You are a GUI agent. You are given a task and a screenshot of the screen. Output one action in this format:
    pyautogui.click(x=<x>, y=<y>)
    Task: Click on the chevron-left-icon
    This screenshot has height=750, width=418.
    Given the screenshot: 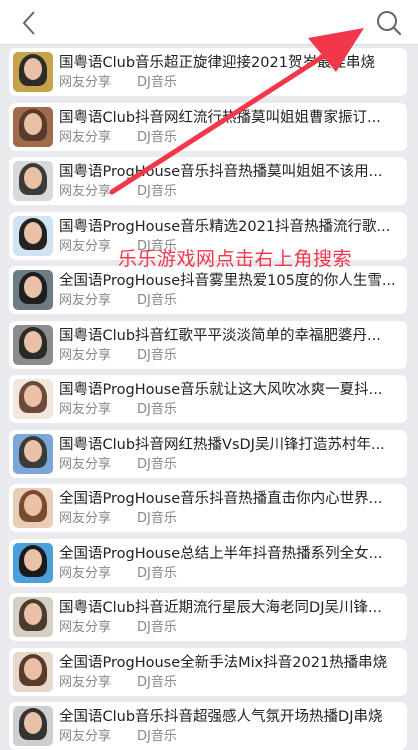 What is the action you would take?
    pyautogui.click(x=28, y=23)
    